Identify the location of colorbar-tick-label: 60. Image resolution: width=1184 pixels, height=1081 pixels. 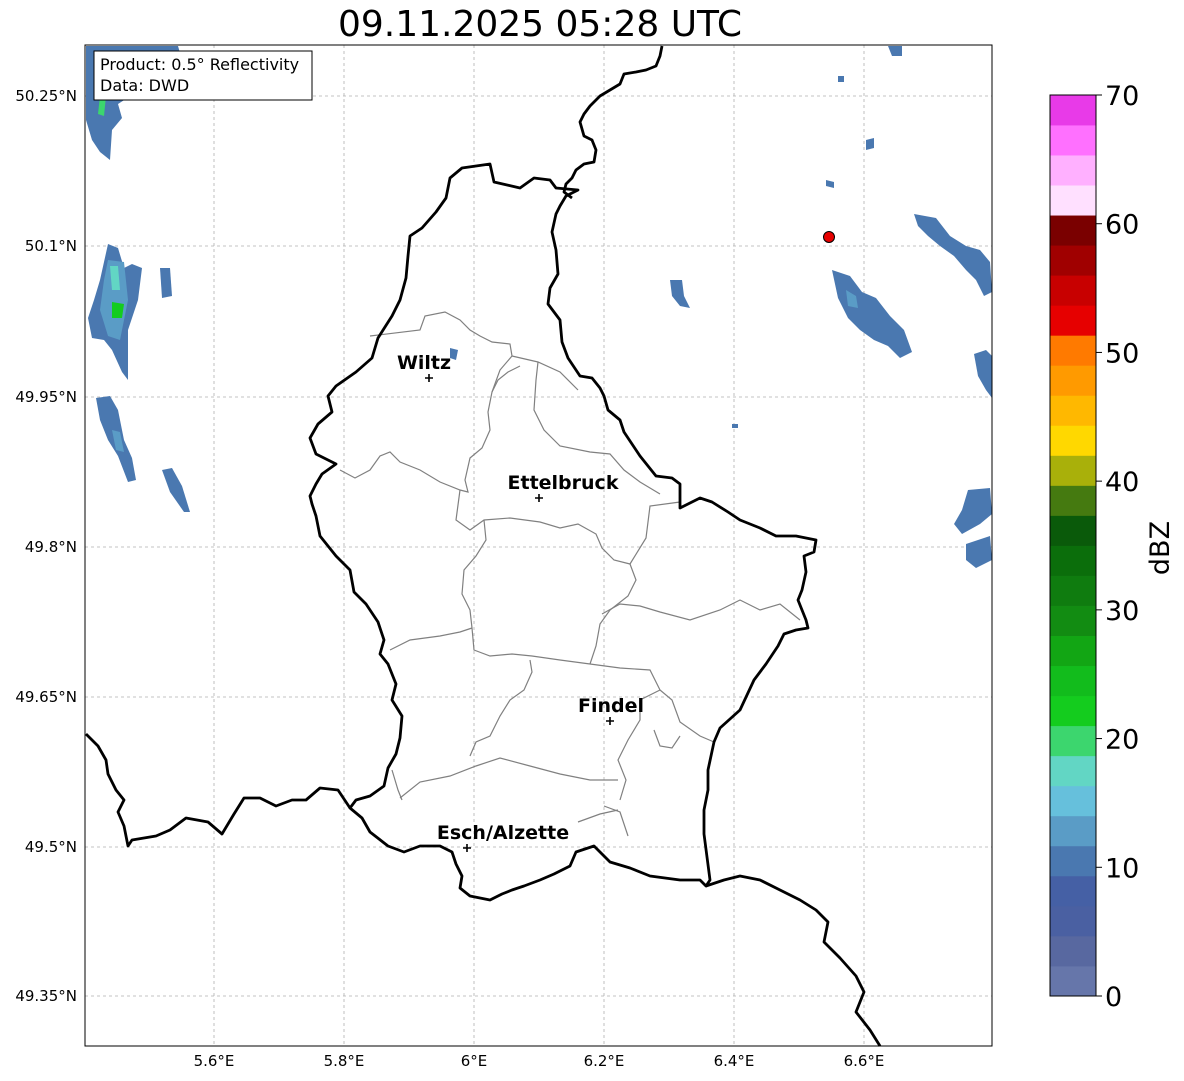
(1122, 225).